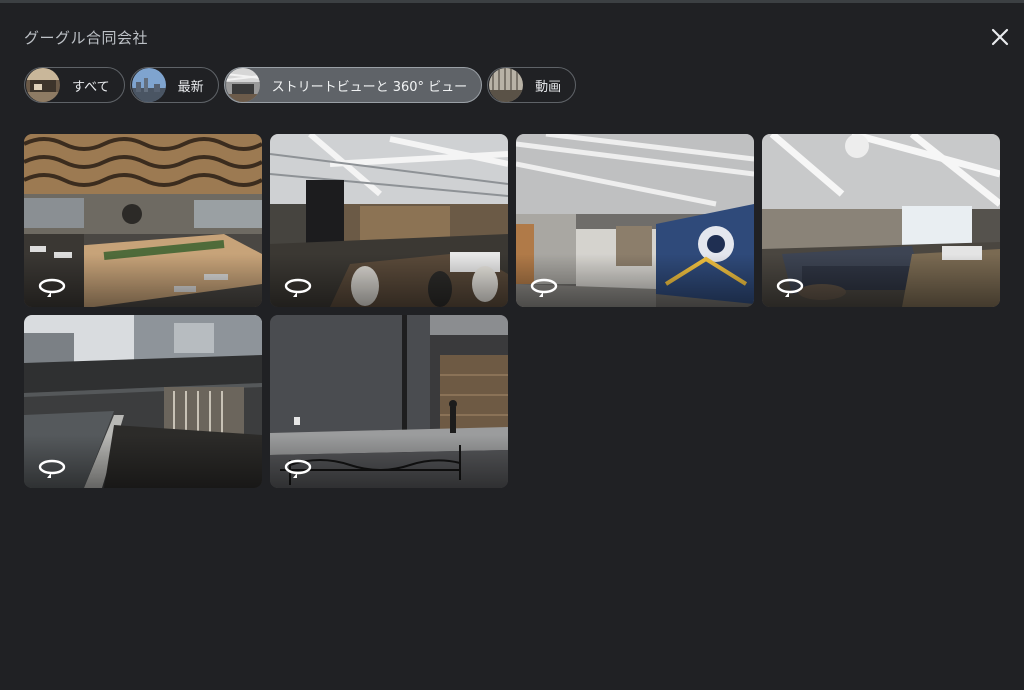 This screenshot has width=1024, height=690. What do you see at coordinates (174, 85) in the screenshot?
I see `filter-chip-latest: 最新` at bounding box center [174, 85].